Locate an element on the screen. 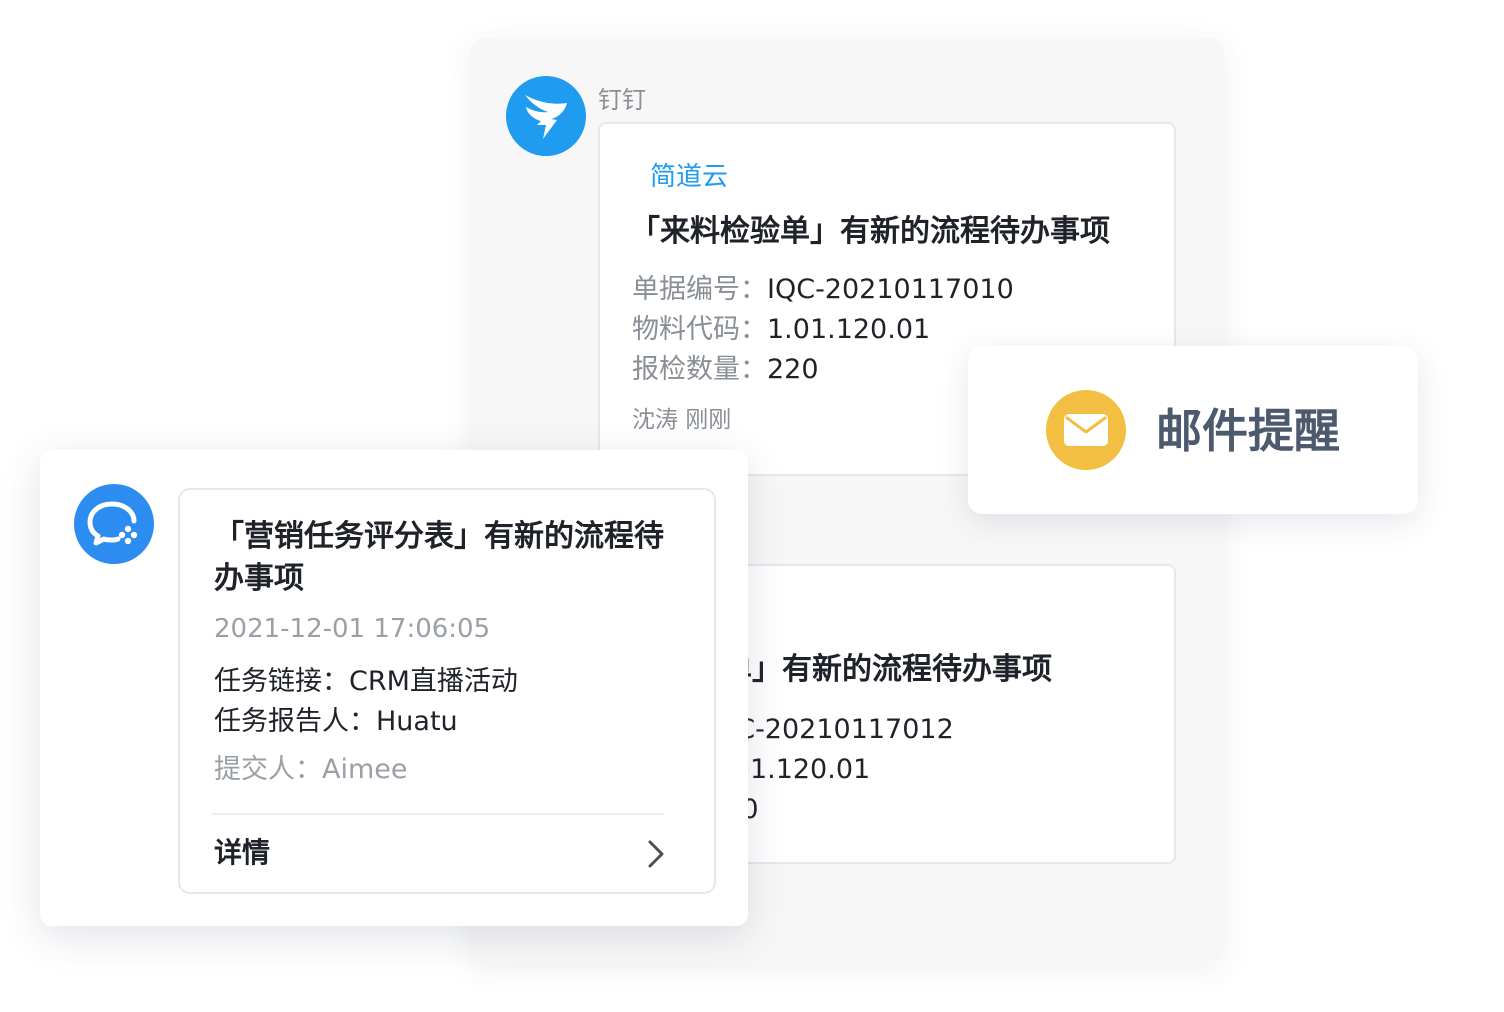 The image size is (1504, 1012). field-inspection-quantity: 报检数量：220 is located at coordinates (725, 370).